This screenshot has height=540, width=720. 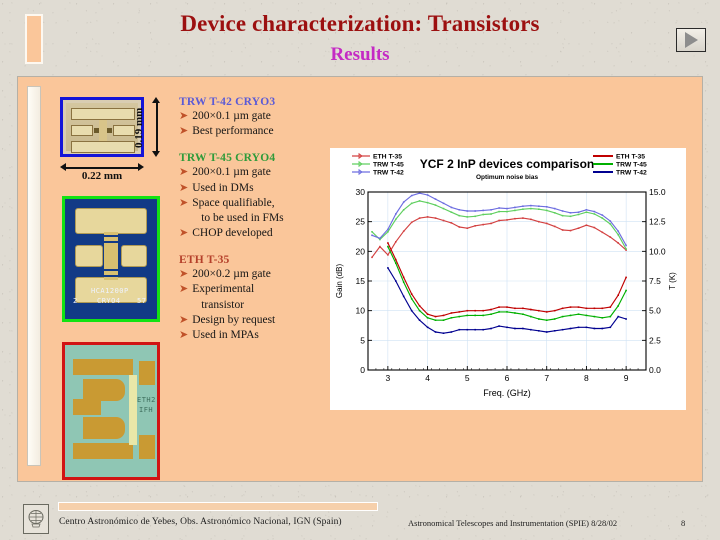 What do you see at coordinates (361, 222) in the screenshot?
I see `svg-text: 25` at bounding box center [361, 222].